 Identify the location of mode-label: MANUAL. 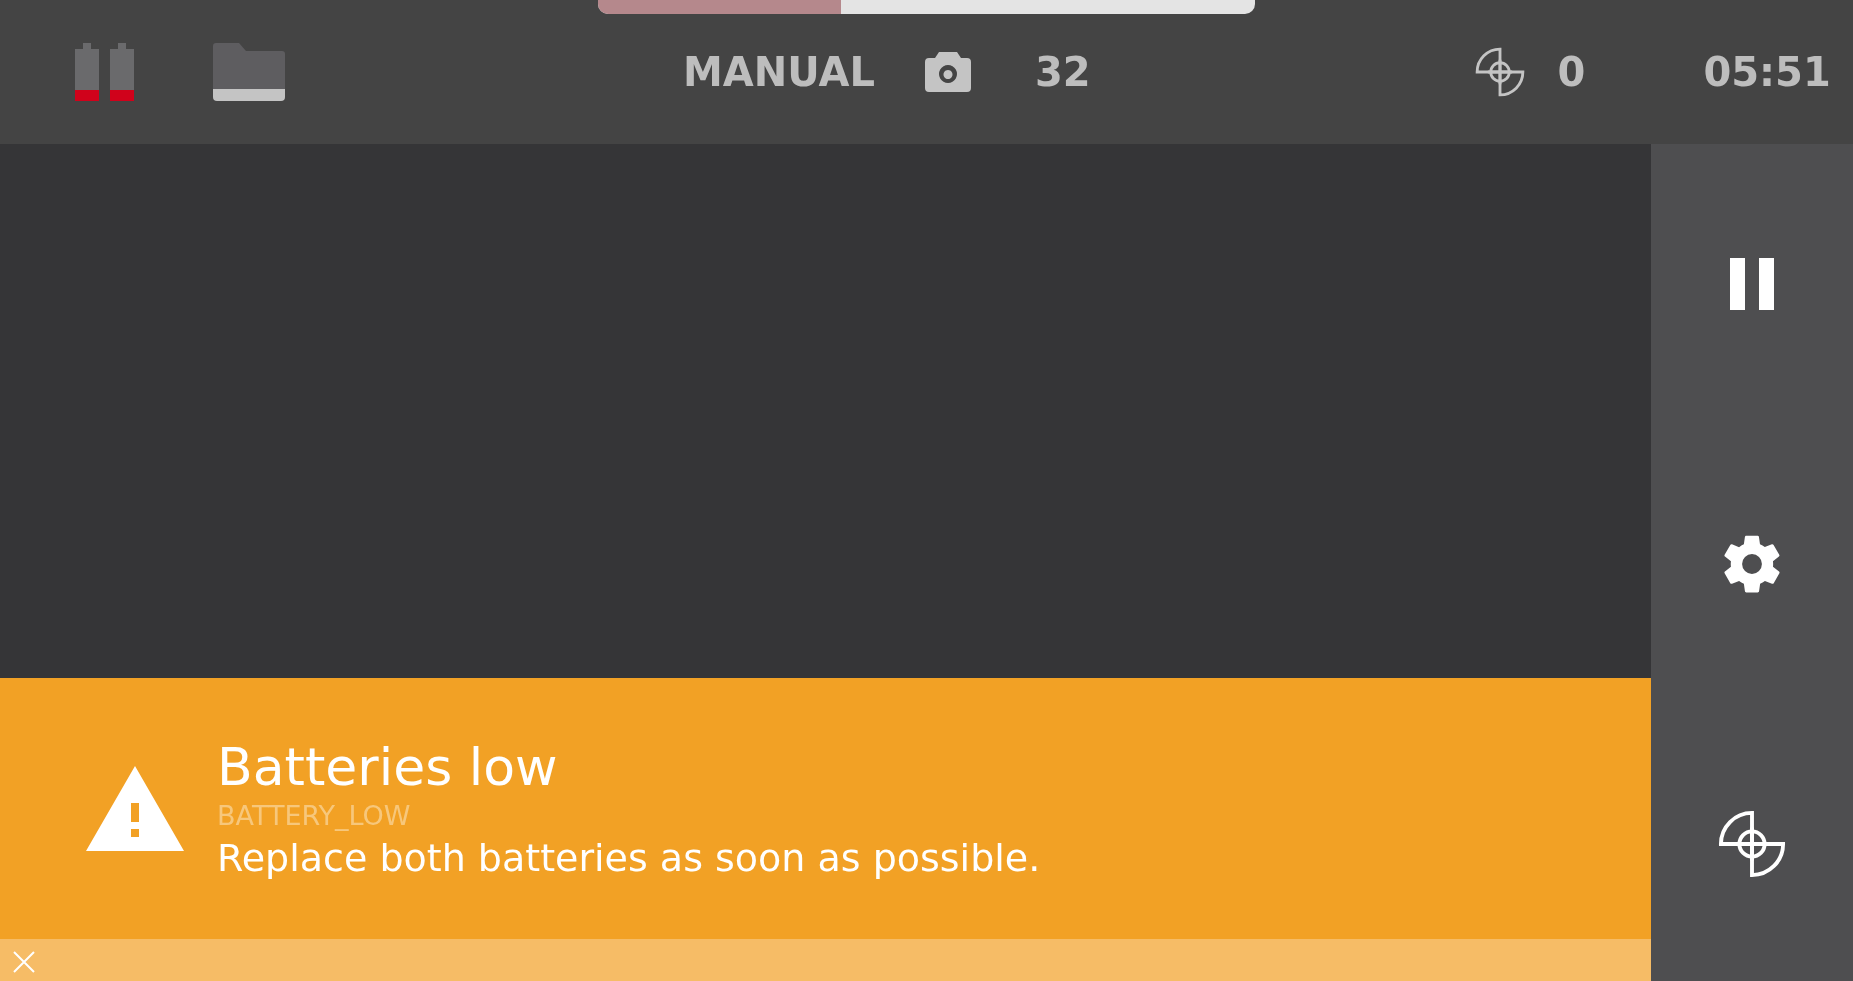
(779, 72).